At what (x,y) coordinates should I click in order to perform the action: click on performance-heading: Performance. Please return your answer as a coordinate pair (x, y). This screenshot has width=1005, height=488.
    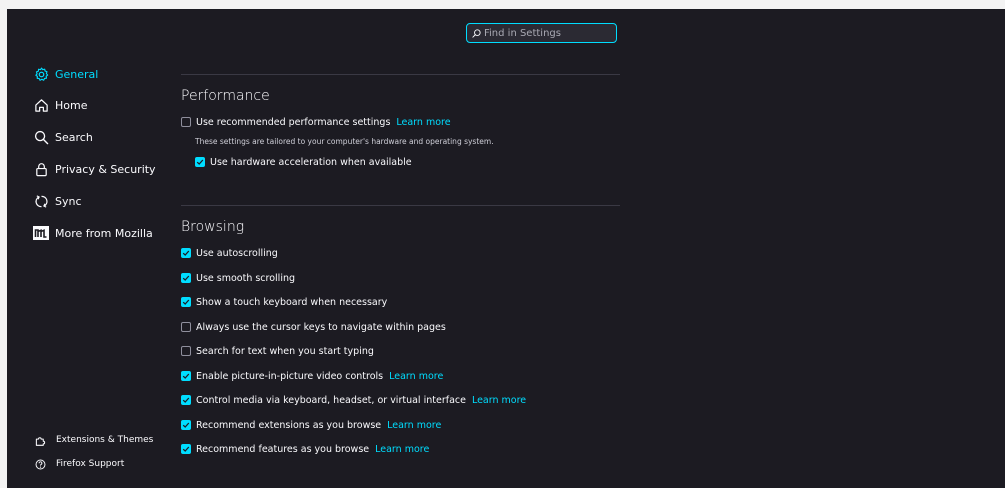
    Looking at the image, I should click on (225, 96).